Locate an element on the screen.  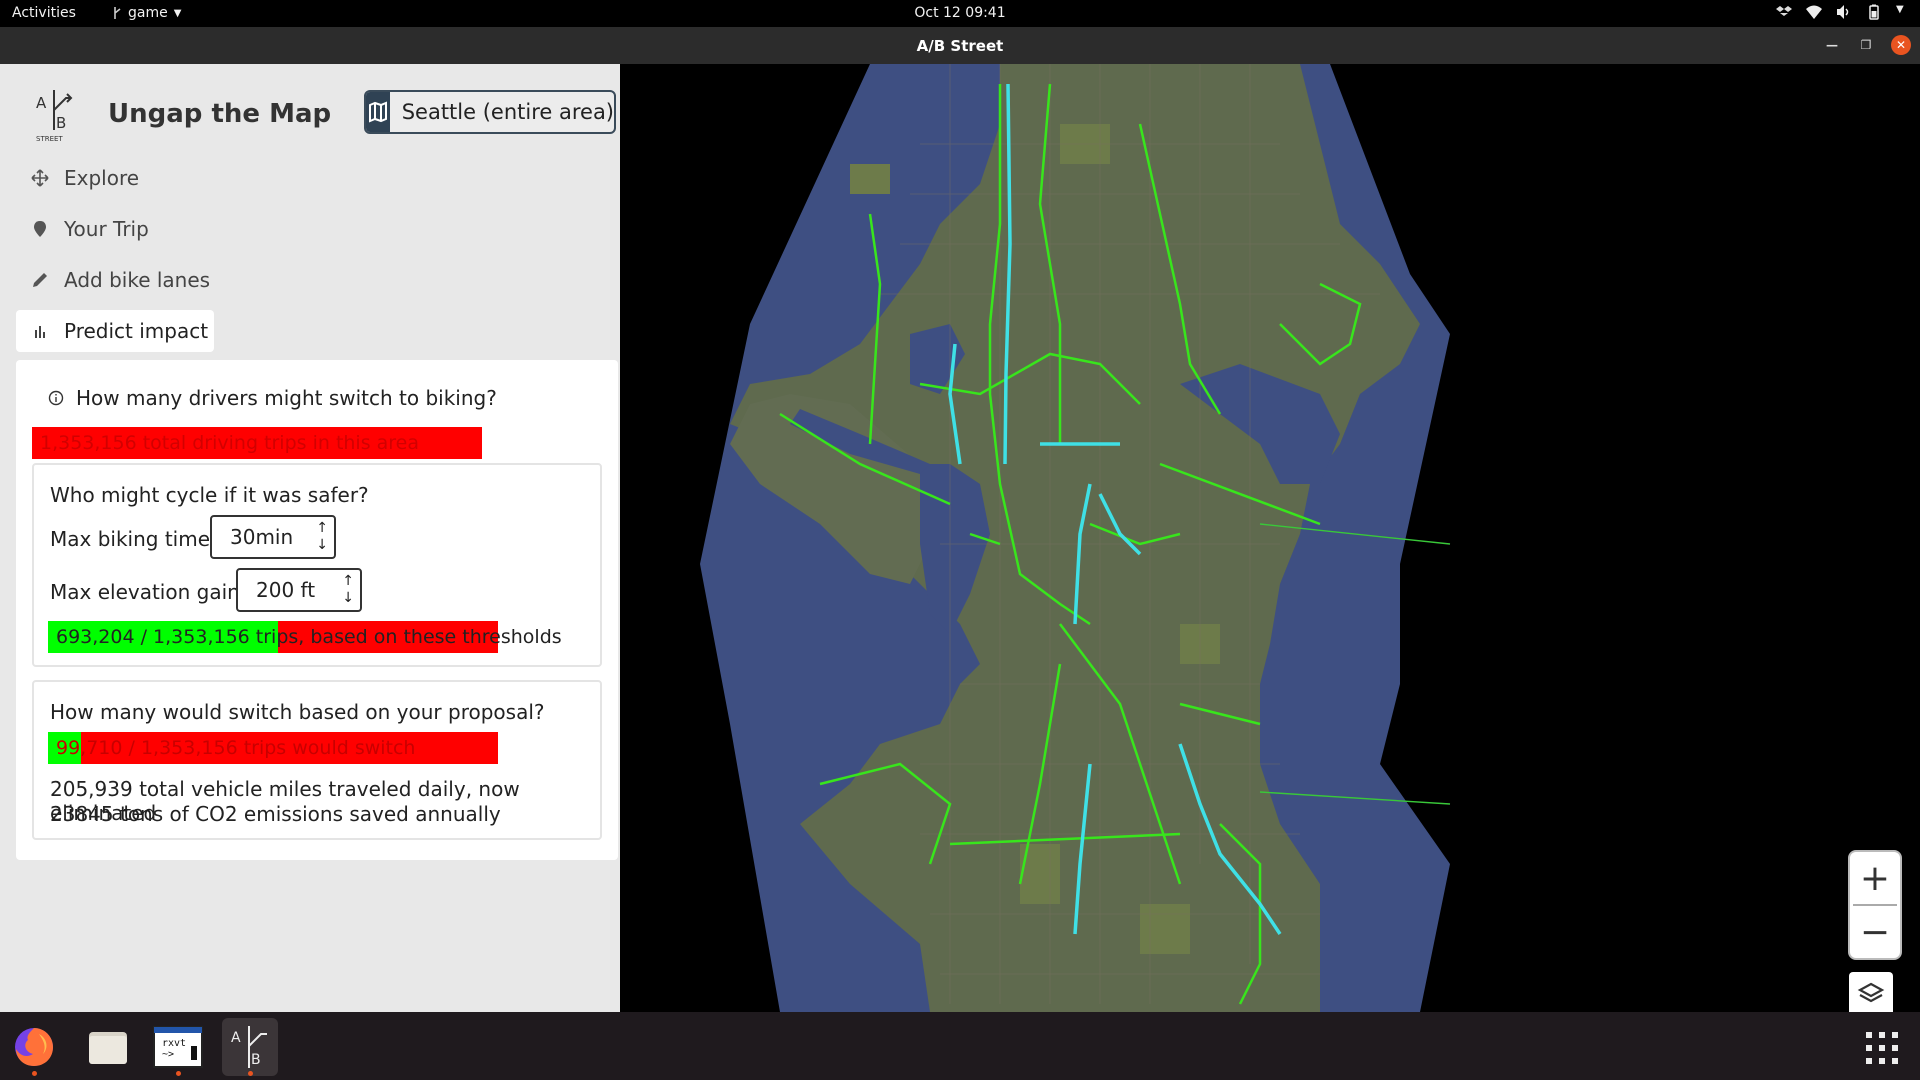
max-elevation-spinner: 200 ft ↑ ↓ is located at coordinates (299, 590).